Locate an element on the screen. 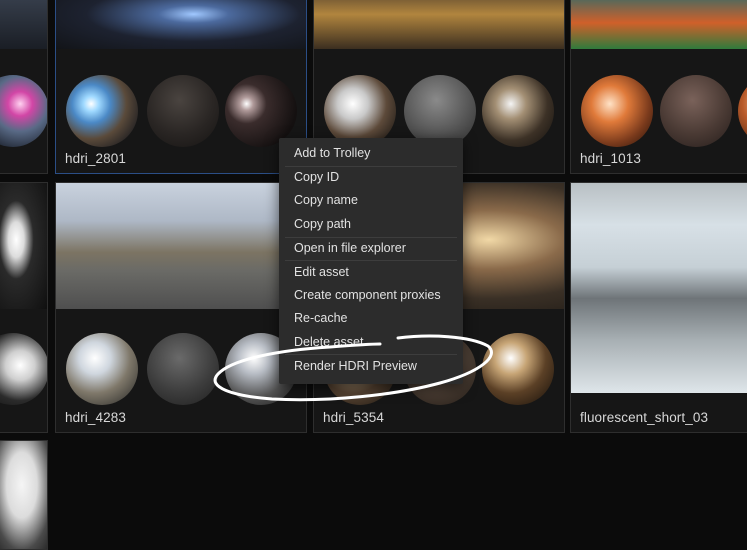  menu-item-render-hdri-preview: Render HDRI Preview is located at coordinates (371, 366).